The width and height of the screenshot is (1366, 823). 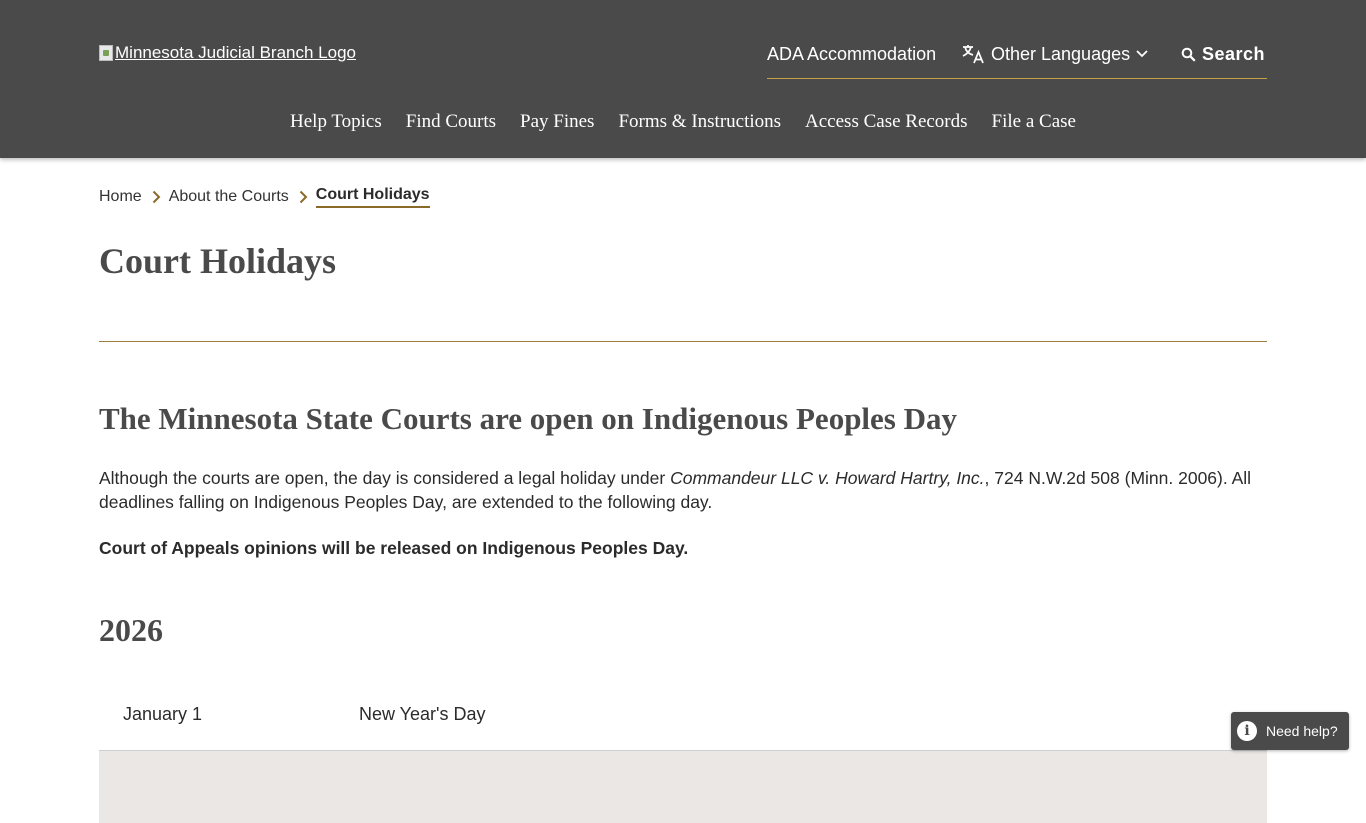 I want to click on ada-accommodation-link: ADA Accommodation, so click(x=851, y=54).